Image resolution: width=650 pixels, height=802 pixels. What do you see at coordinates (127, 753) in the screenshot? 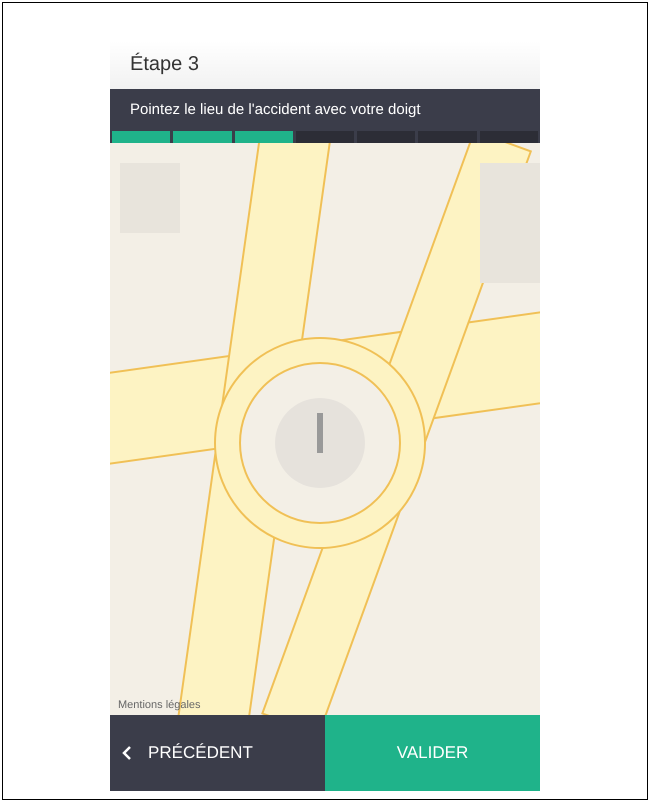
I see `chevron-left-icon` at bounding box center [127, 753].